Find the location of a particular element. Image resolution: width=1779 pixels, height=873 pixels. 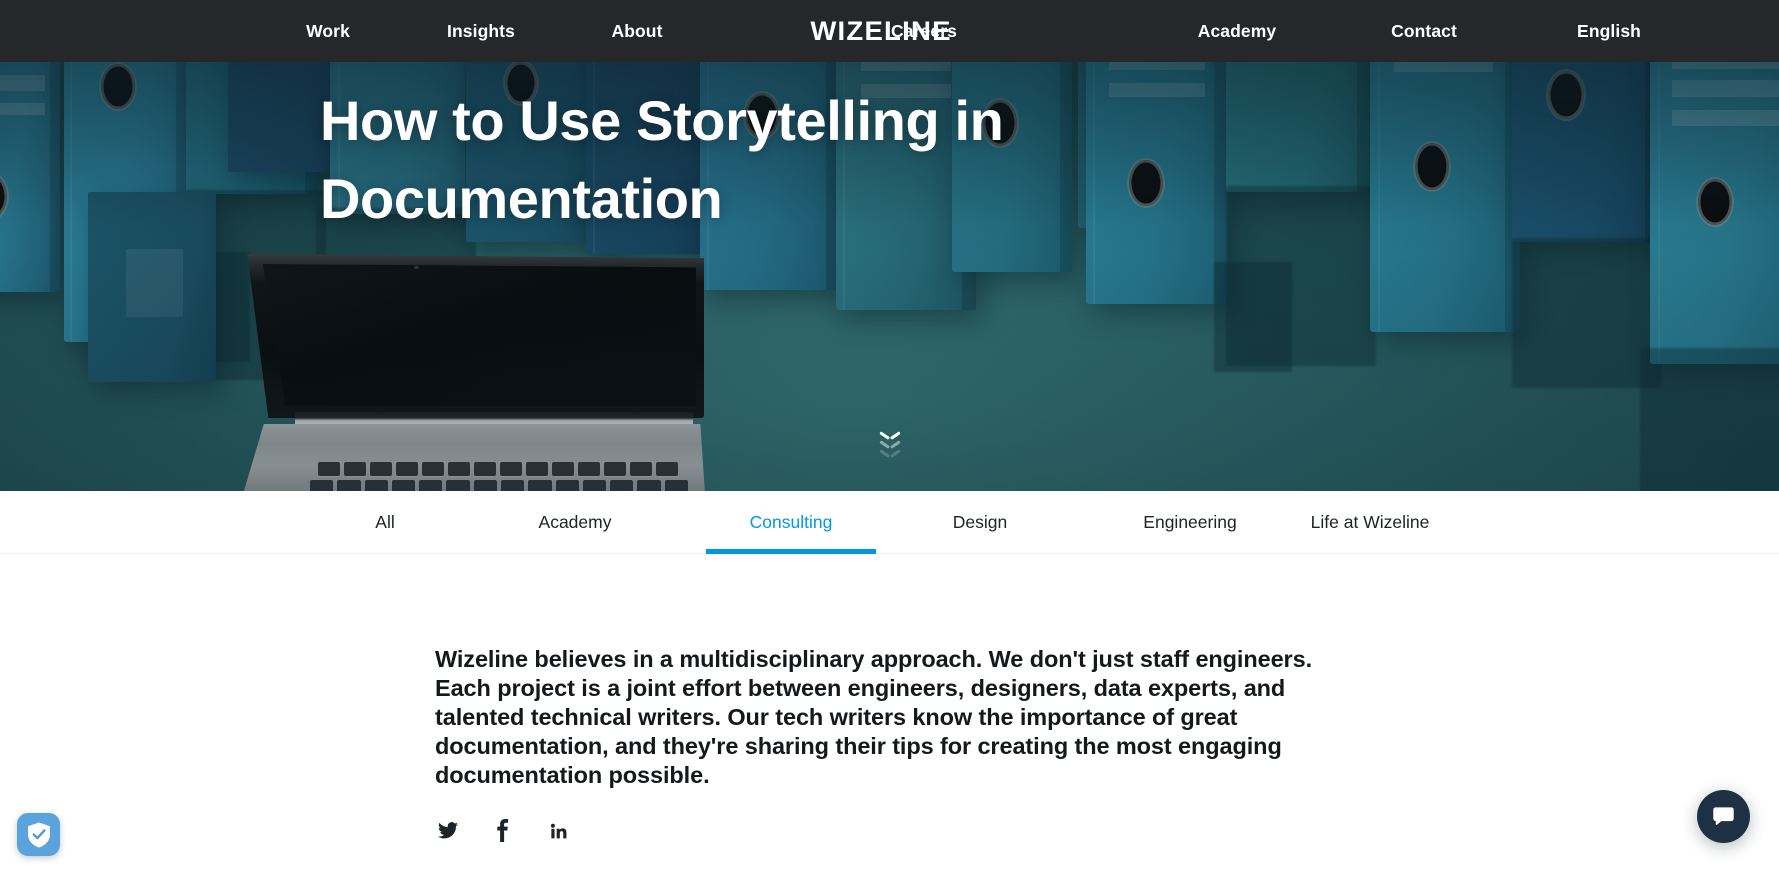

scroll-down-icon is located at coordinates (890, 457).